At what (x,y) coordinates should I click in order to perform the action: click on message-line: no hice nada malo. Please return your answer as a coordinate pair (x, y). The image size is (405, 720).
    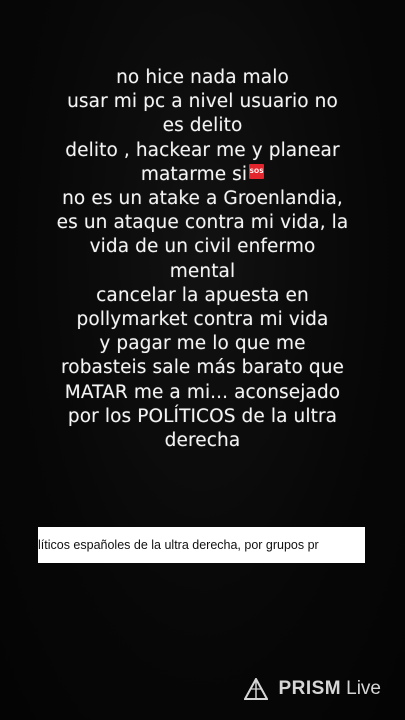
    Looking at the image, I should click on (202, 77).